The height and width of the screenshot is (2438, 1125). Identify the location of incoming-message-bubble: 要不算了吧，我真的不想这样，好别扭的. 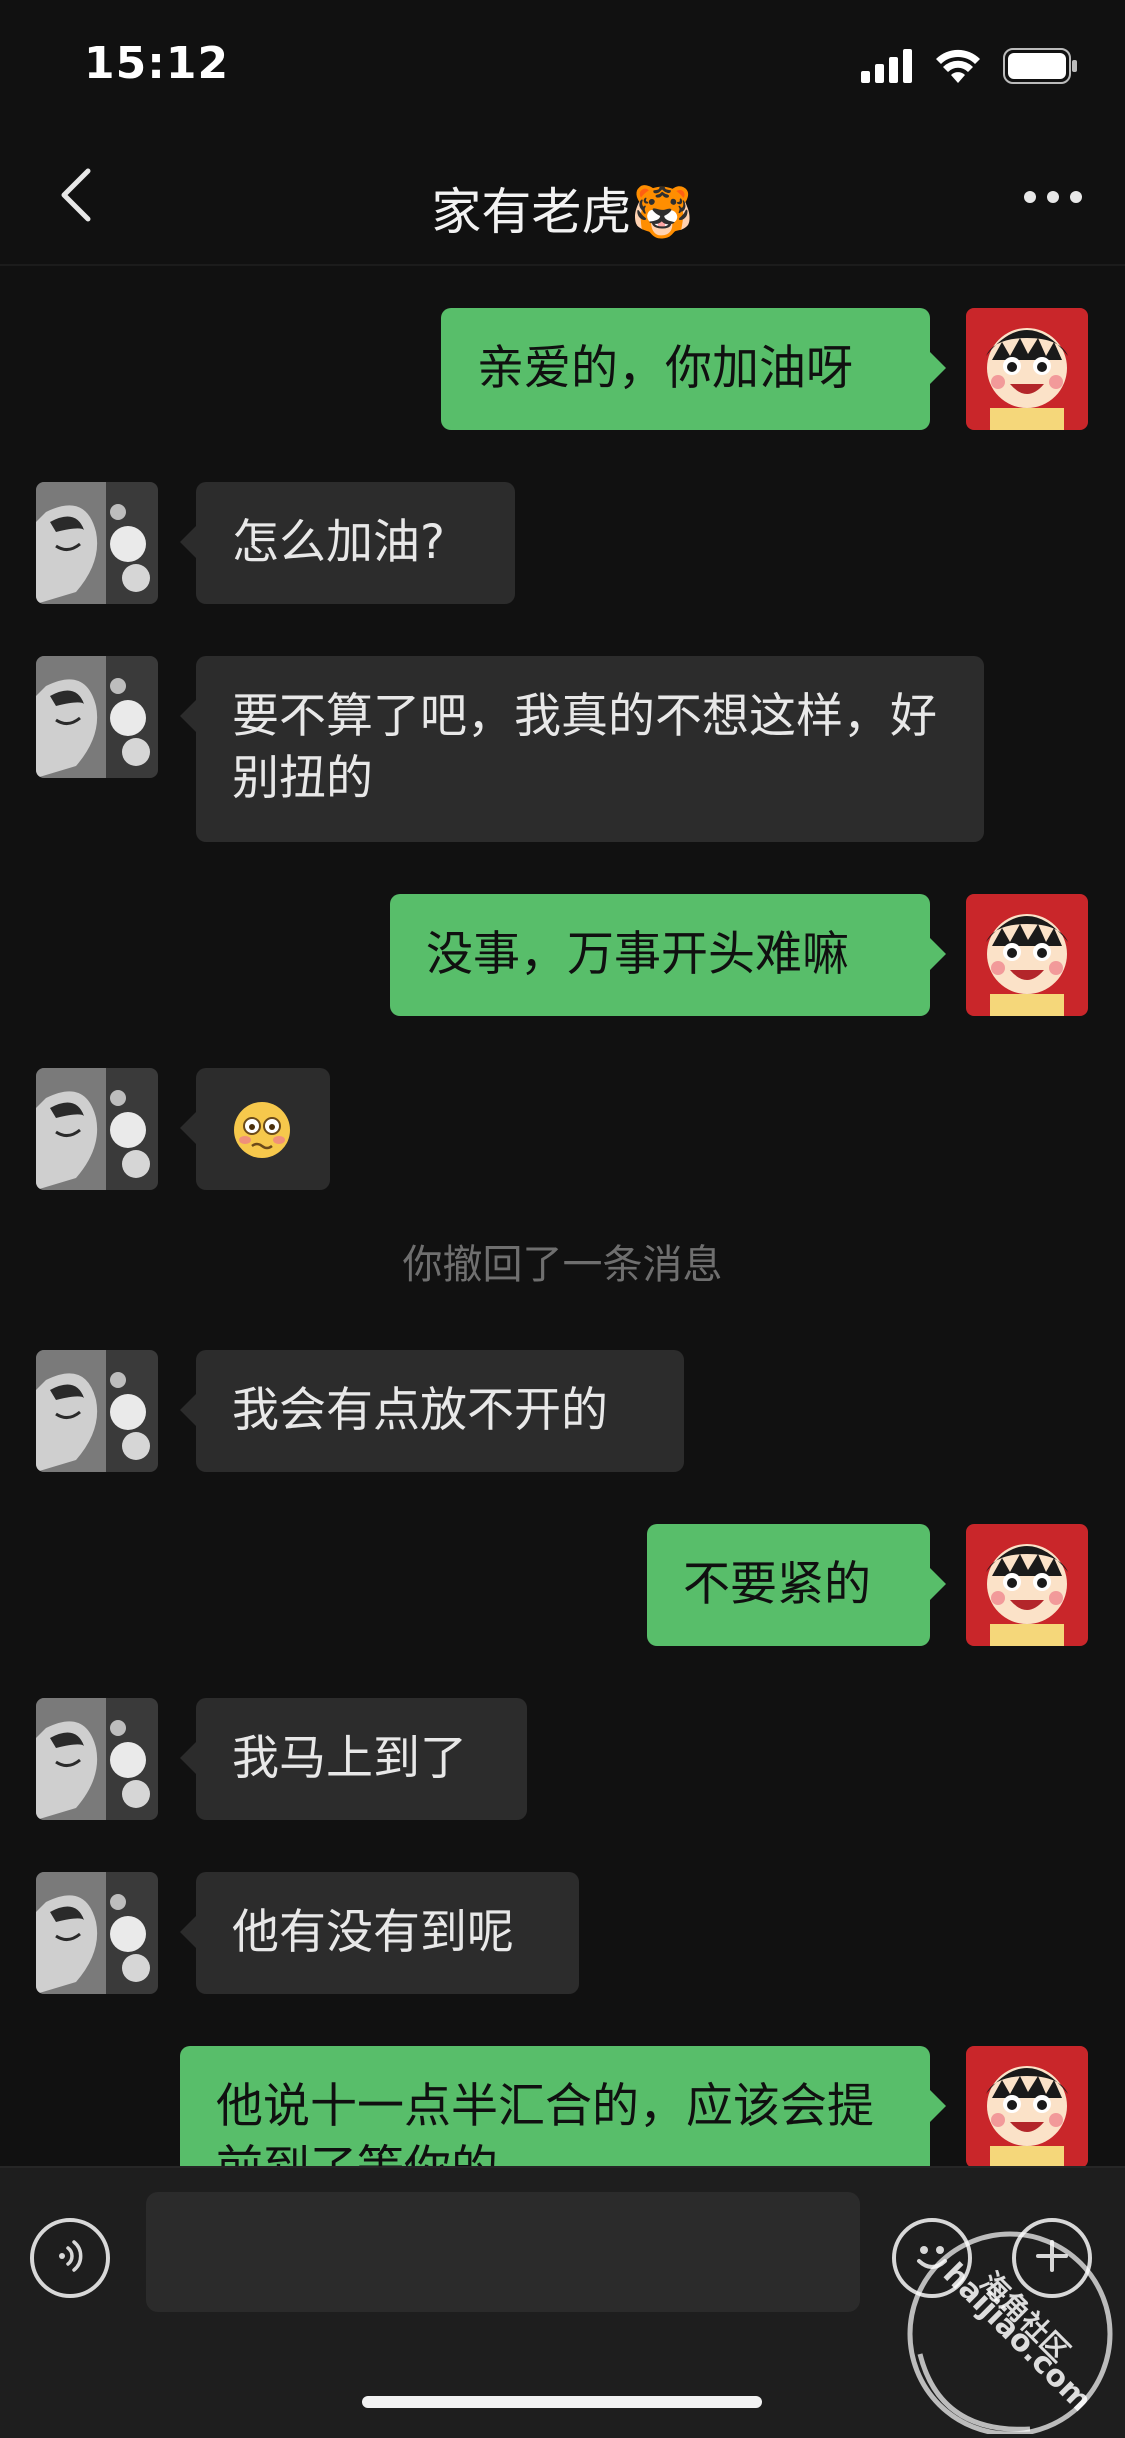
(582, 749).